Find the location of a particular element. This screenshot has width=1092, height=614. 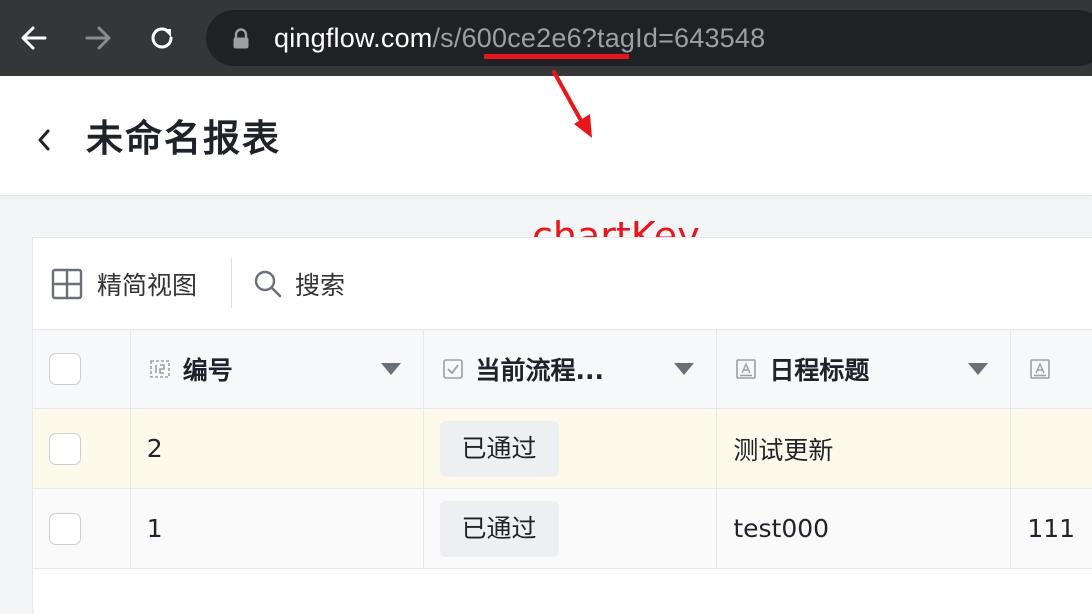

address-bar: qingflow.com/s/600ce2e6?tagId=643548 is located at coordinates (649, 38).